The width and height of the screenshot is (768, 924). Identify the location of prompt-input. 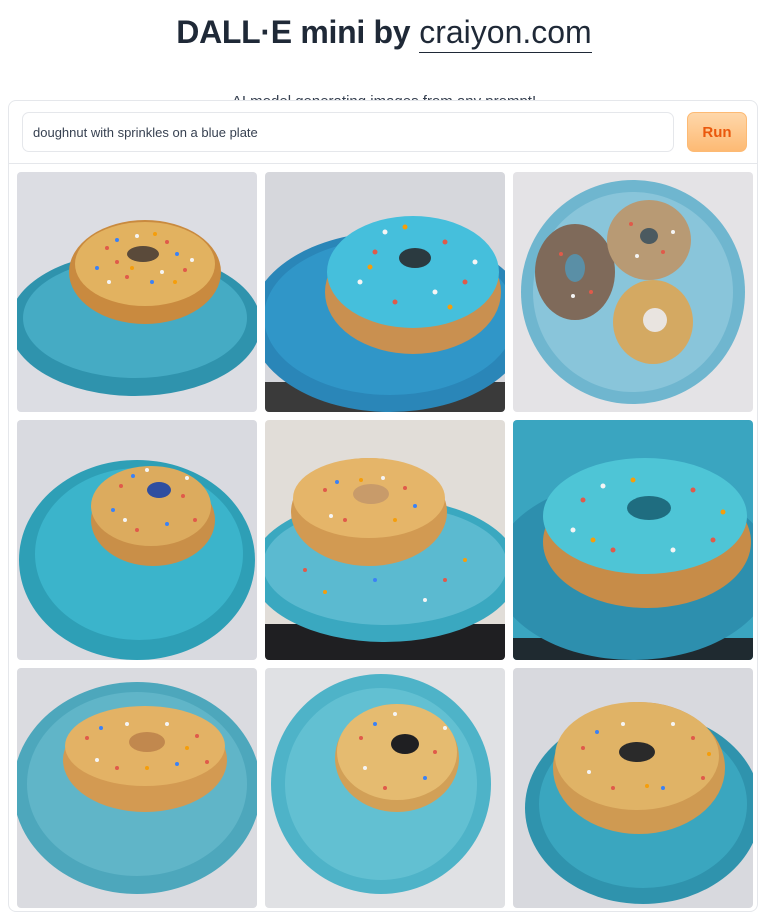
(348, 132).